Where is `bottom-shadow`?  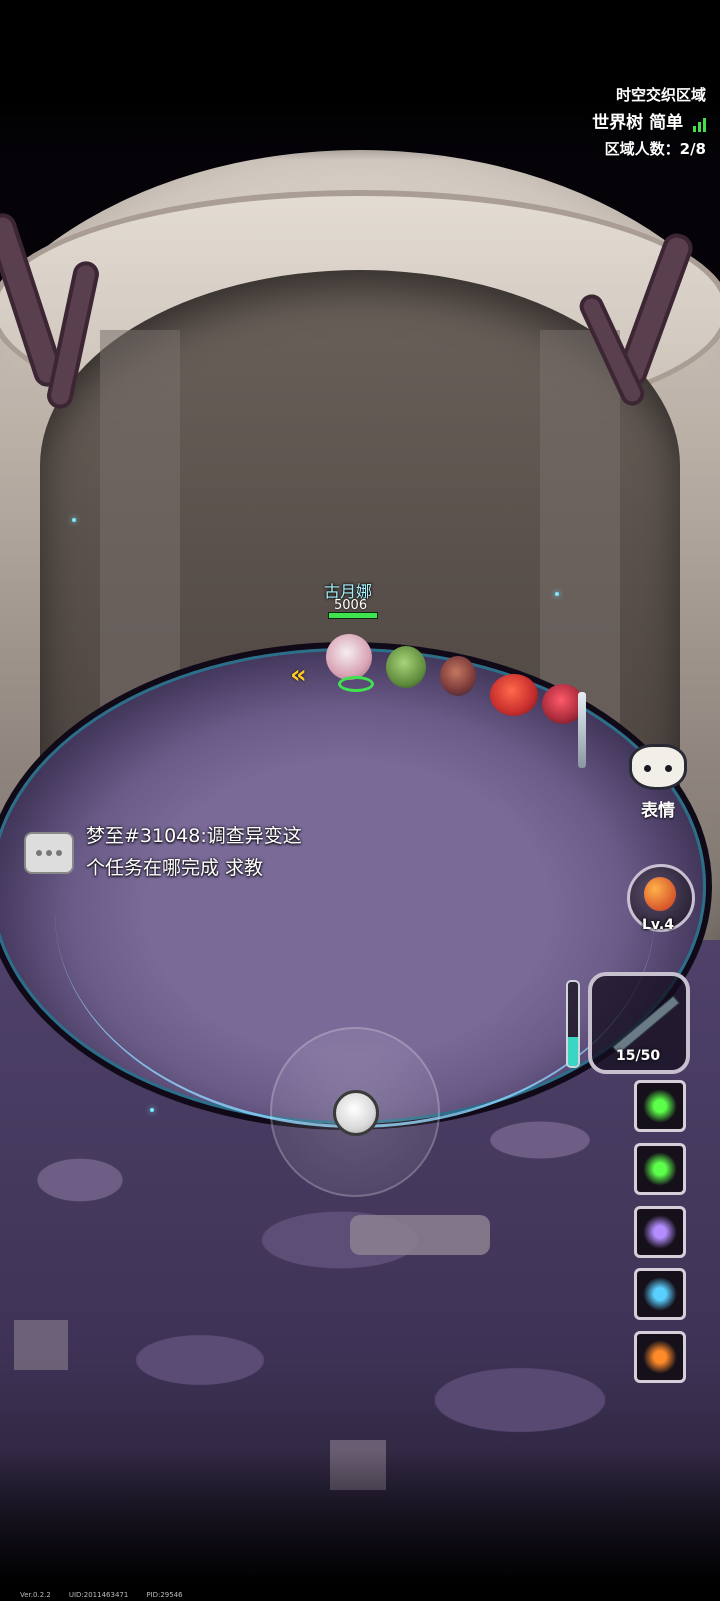
bottom-shadow is located at coordinates (360, 1526).